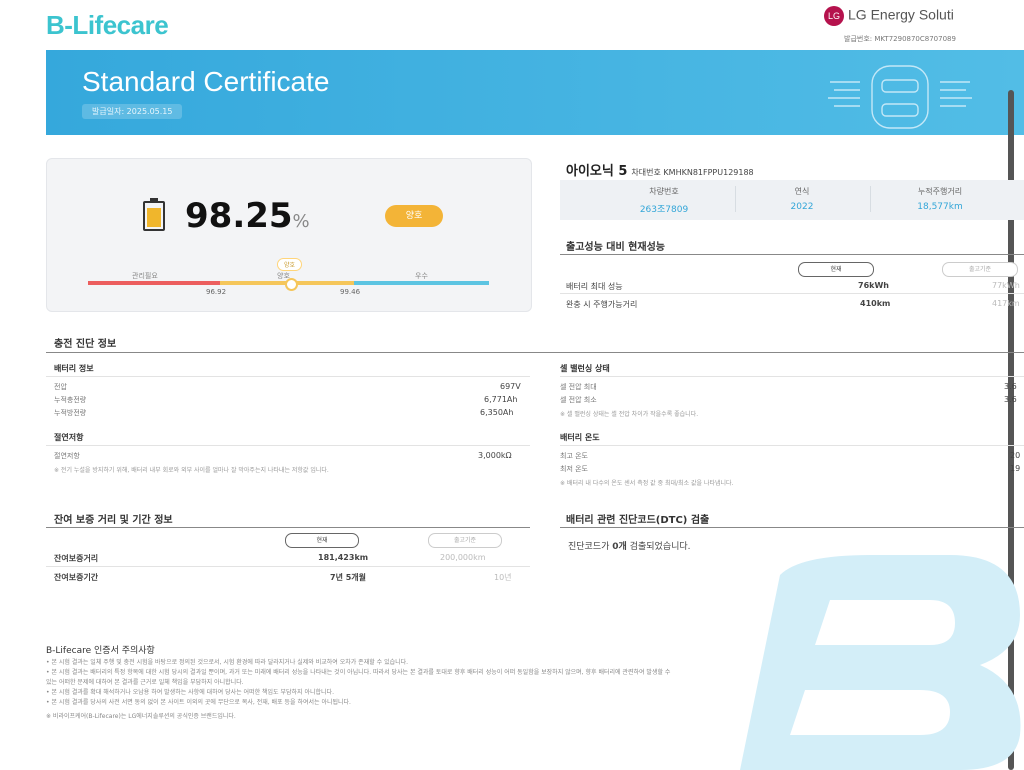 This screenshot has width=1024, height=770. Describe the element at coordinates (76, 558) in the screenshot. I see `warranty-row-label: 잔여보증거리` at that location.